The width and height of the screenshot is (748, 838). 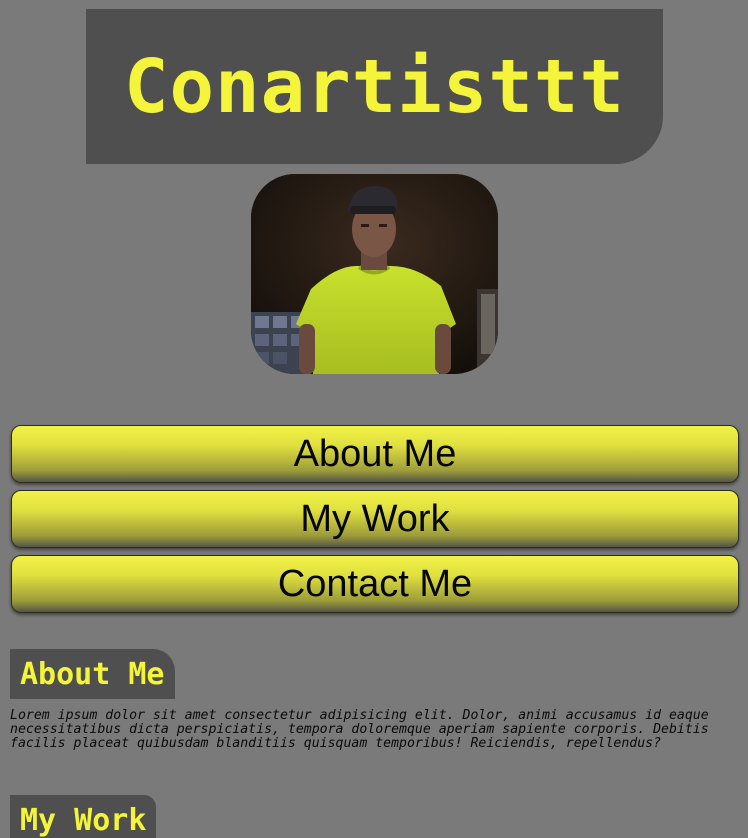 I want to click on about-me-button: About Me, so click(x=375, y=454).